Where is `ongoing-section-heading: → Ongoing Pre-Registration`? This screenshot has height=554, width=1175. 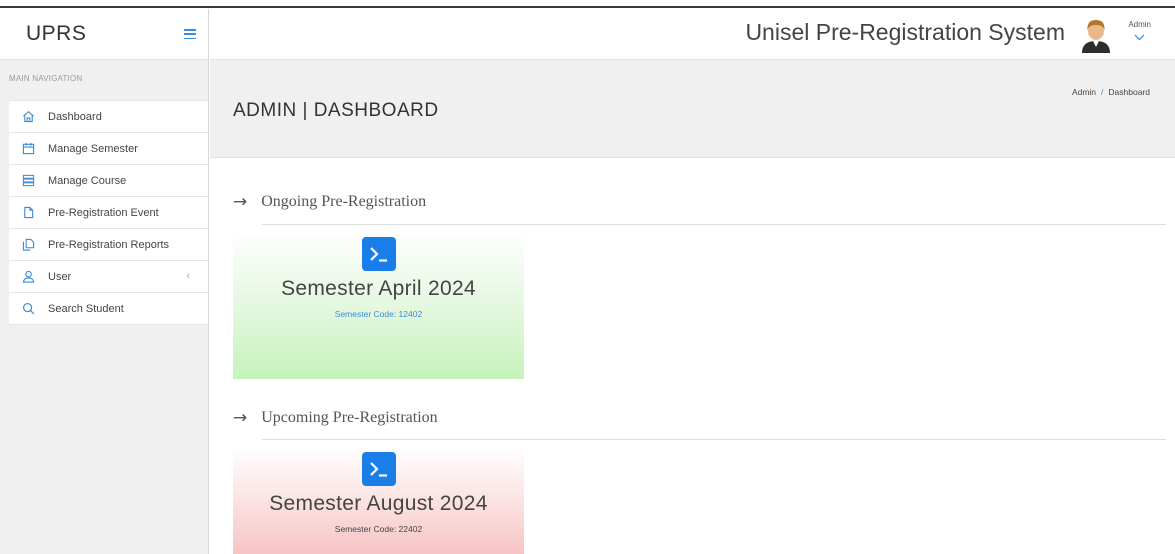 ongoing-section-heading: → Ongoing Pre-Registration is located at coordinates (329, 202).